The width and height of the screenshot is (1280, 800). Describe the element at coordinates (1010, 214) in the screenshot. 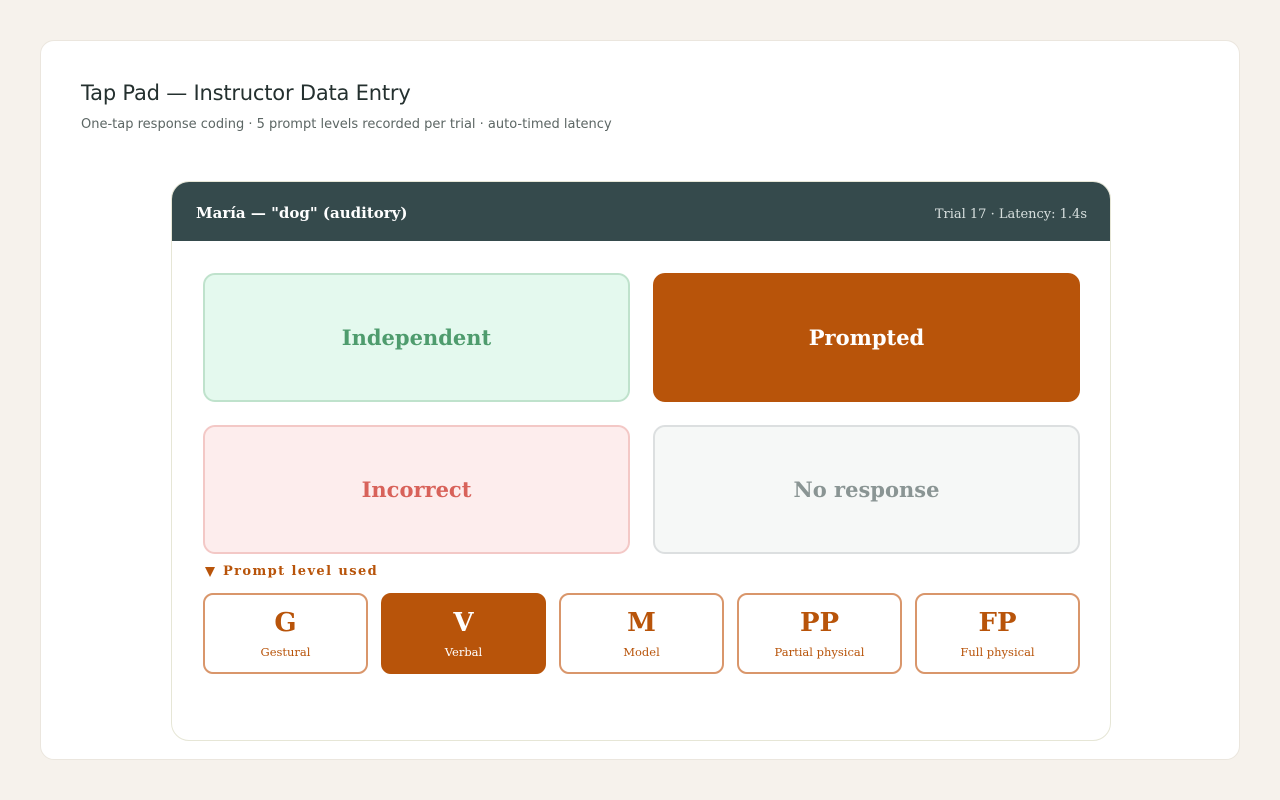

I see `trial-info: Trial 17 · Latency: 1.4s` at that location.